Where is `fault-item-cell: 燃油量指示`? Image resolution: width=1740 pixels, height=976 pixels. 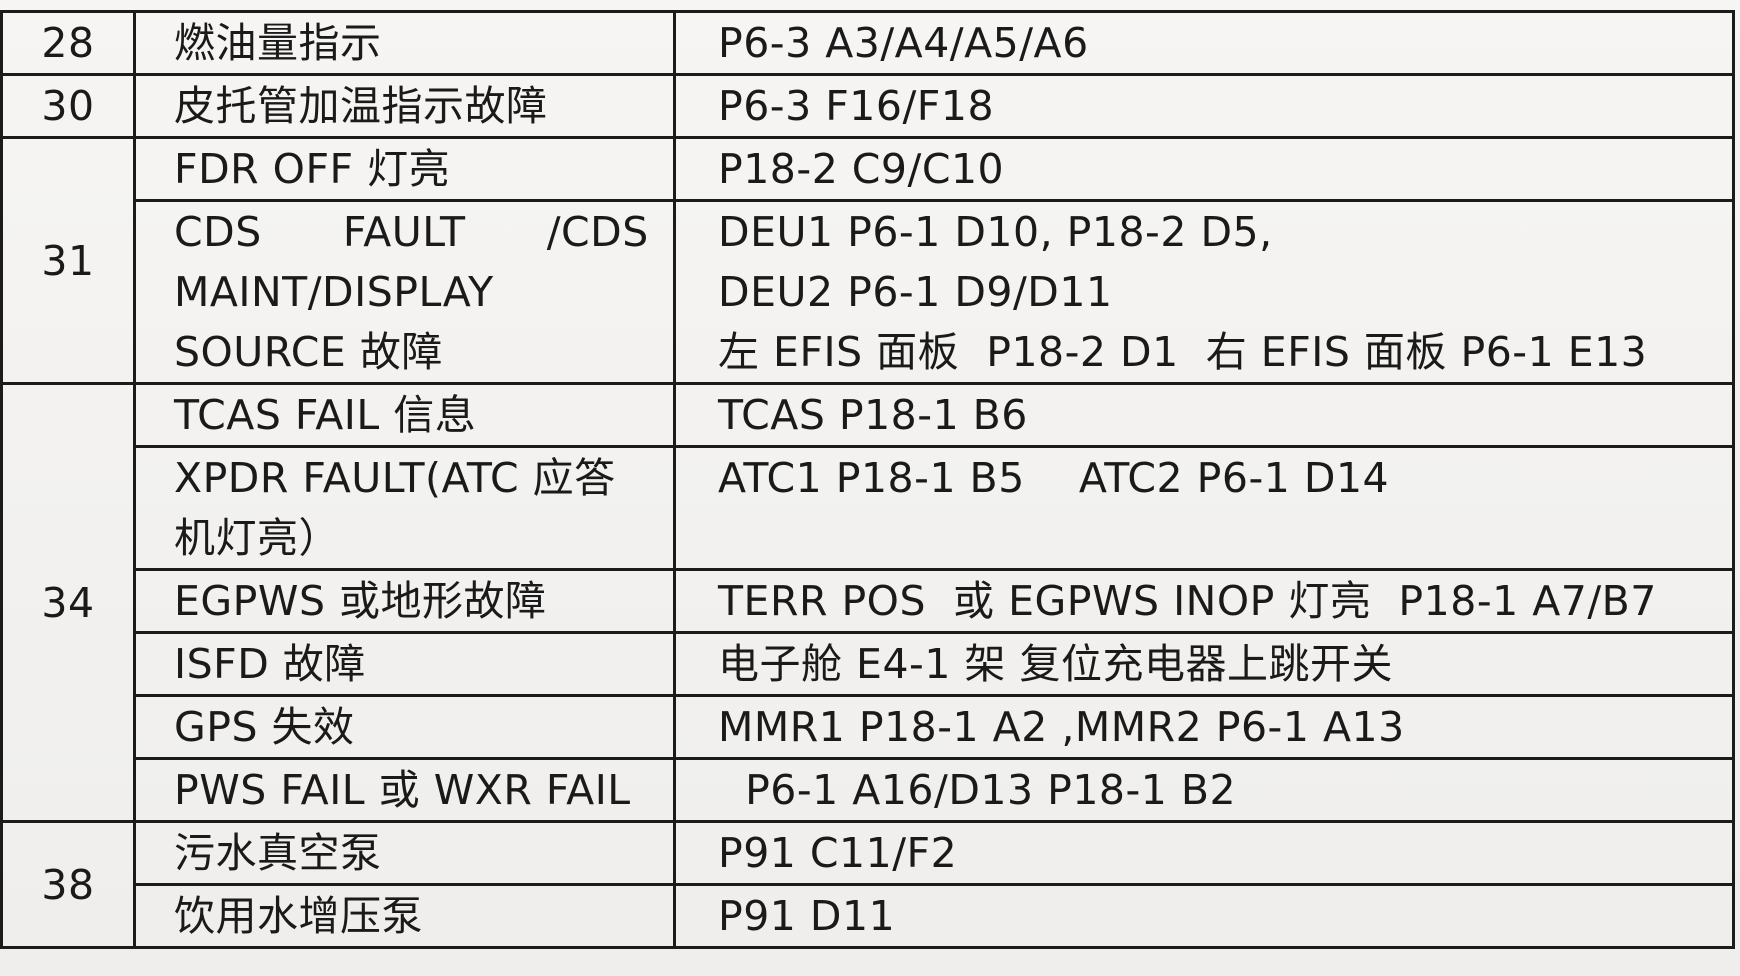 fault-item-cell: 燃油量指示 is located at coordinates (404, 43).